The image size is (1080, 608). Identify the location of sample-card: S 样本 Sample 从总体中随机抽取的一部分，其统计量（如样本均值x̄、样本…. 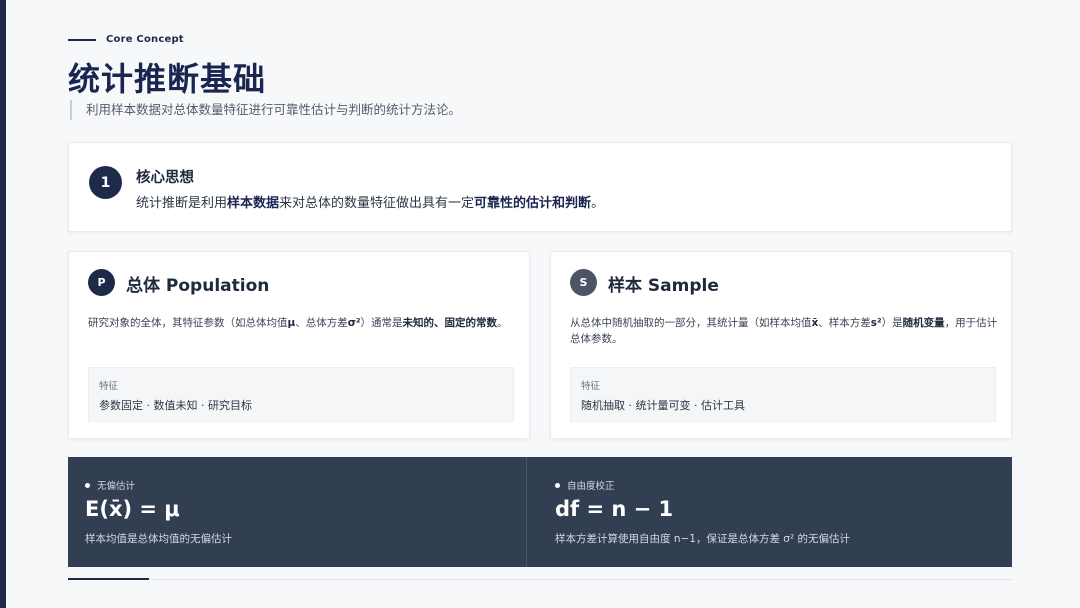
(781, 345).